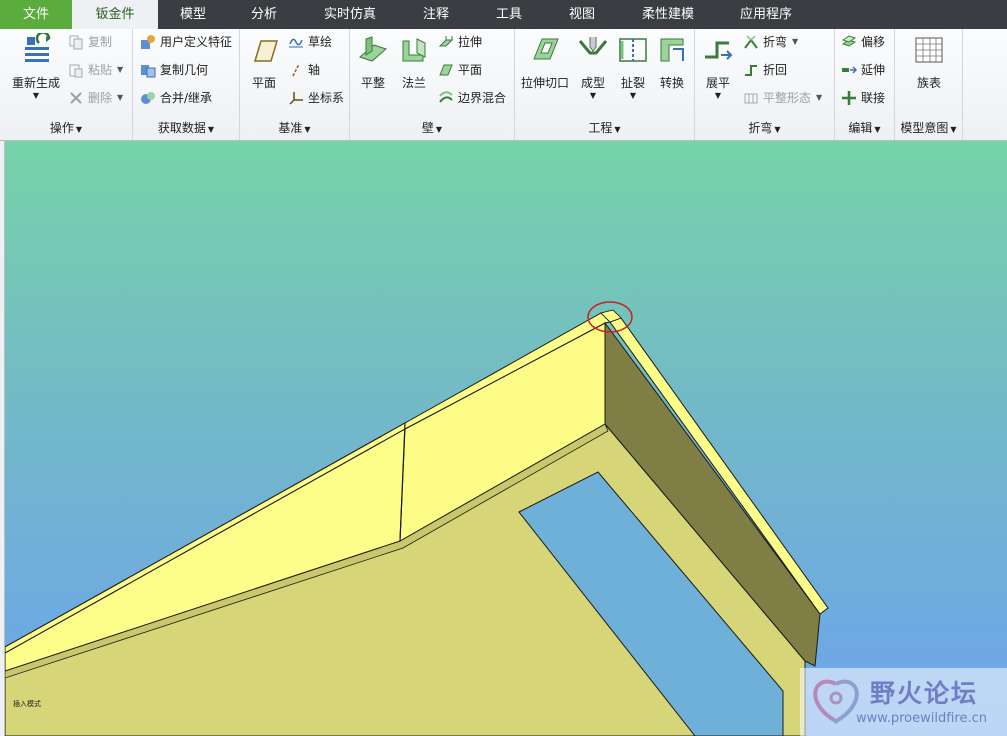 Image resolution: width=1007 pixels, height=736 pixels. I want to click on coordinate-system-icon, so click(296, 98).